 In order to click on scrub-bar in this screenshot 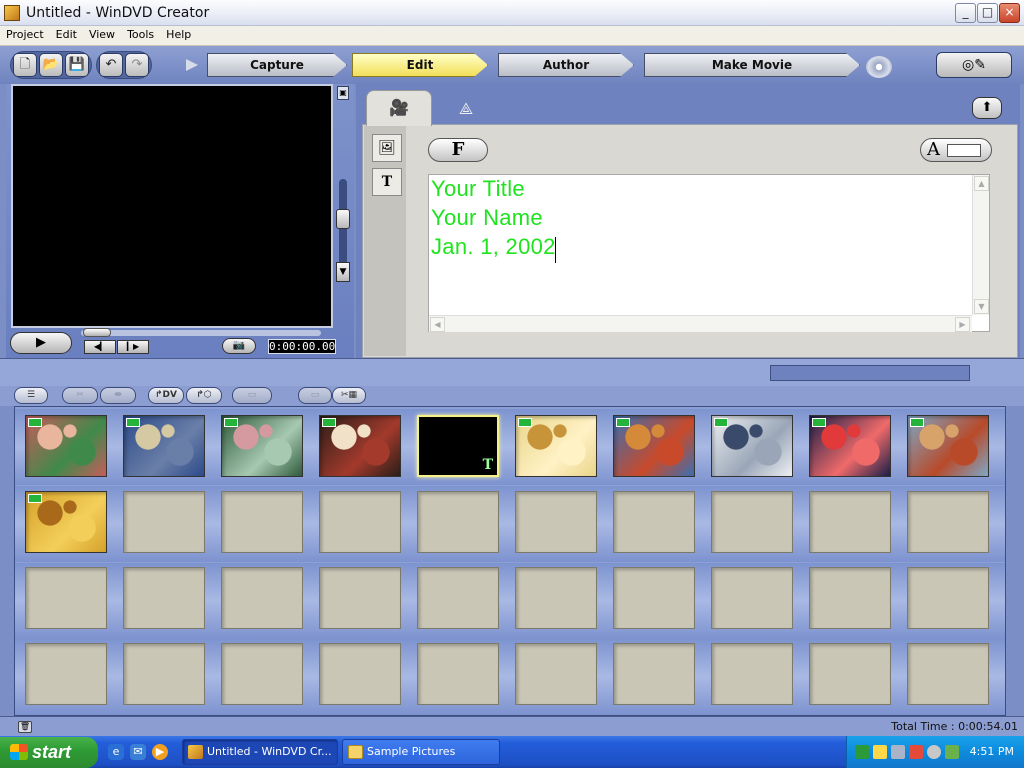, I will do `click(201, 333)`.